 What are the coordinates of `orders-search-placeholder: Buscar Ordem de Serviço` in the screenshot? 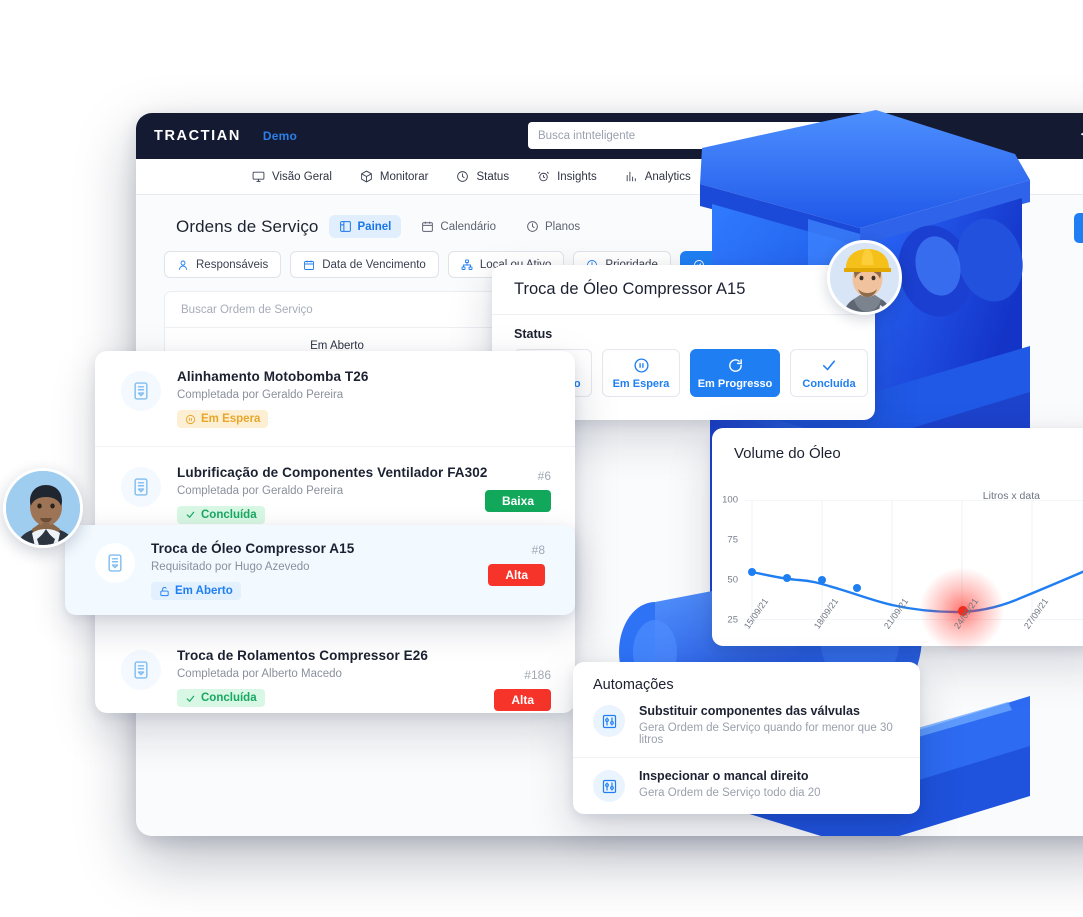 It's located at (247, 309).